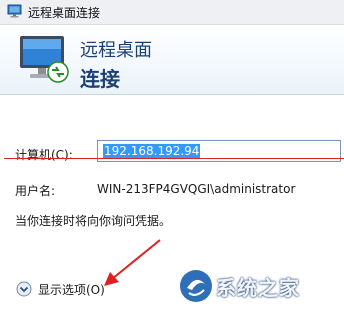 This screenshot has width=344, height=311. I want to click on window-title: 远程桌面连接, so click(64, 13).